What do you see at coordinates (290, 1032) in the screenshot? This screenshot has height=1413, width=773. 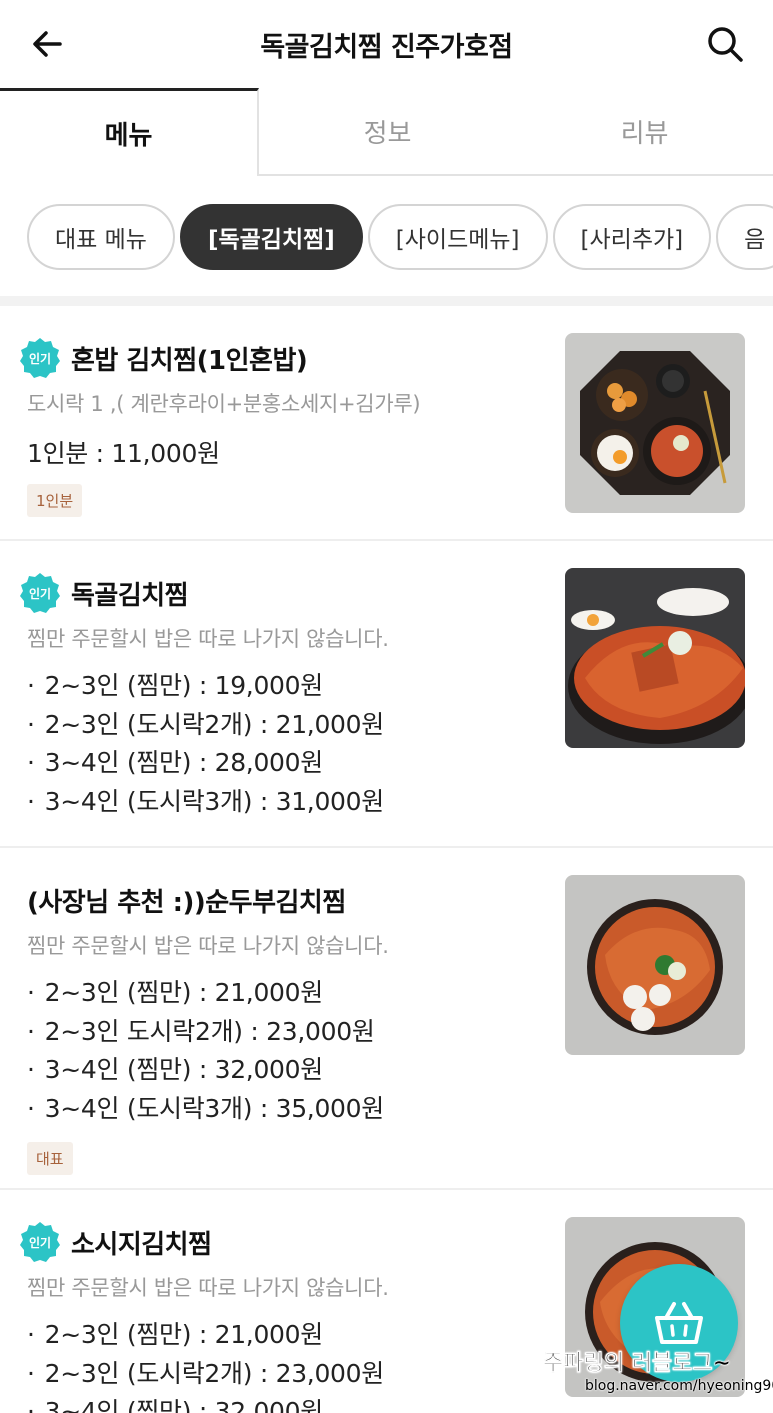 I see `price-option: 2~3인 도시락2개) : 23,000원` at bounding box center [290, 1032].